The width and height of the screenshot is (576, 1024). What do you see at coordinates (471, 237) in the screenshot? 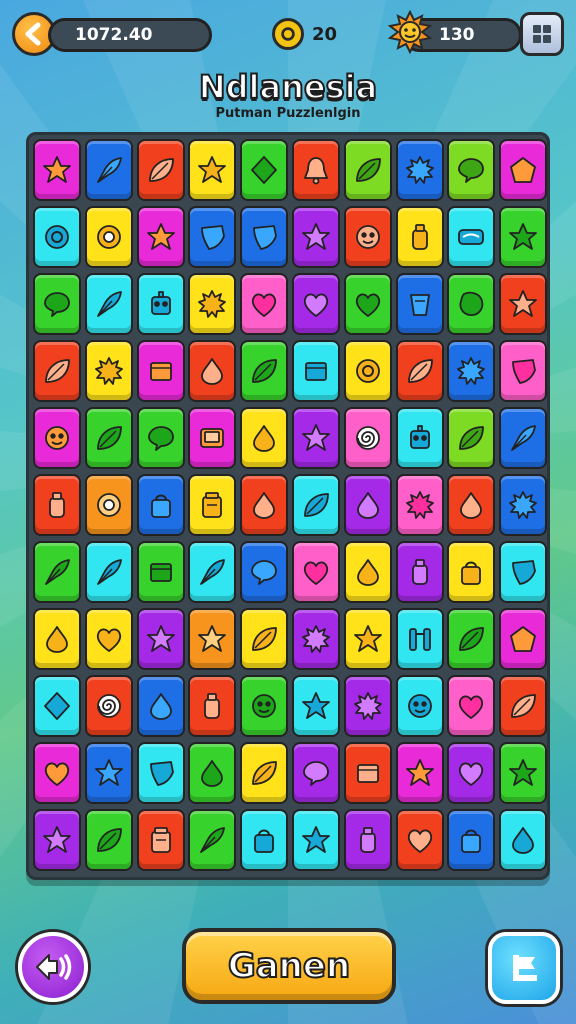
I see `tile-tube` at bounding box center [471, 237].